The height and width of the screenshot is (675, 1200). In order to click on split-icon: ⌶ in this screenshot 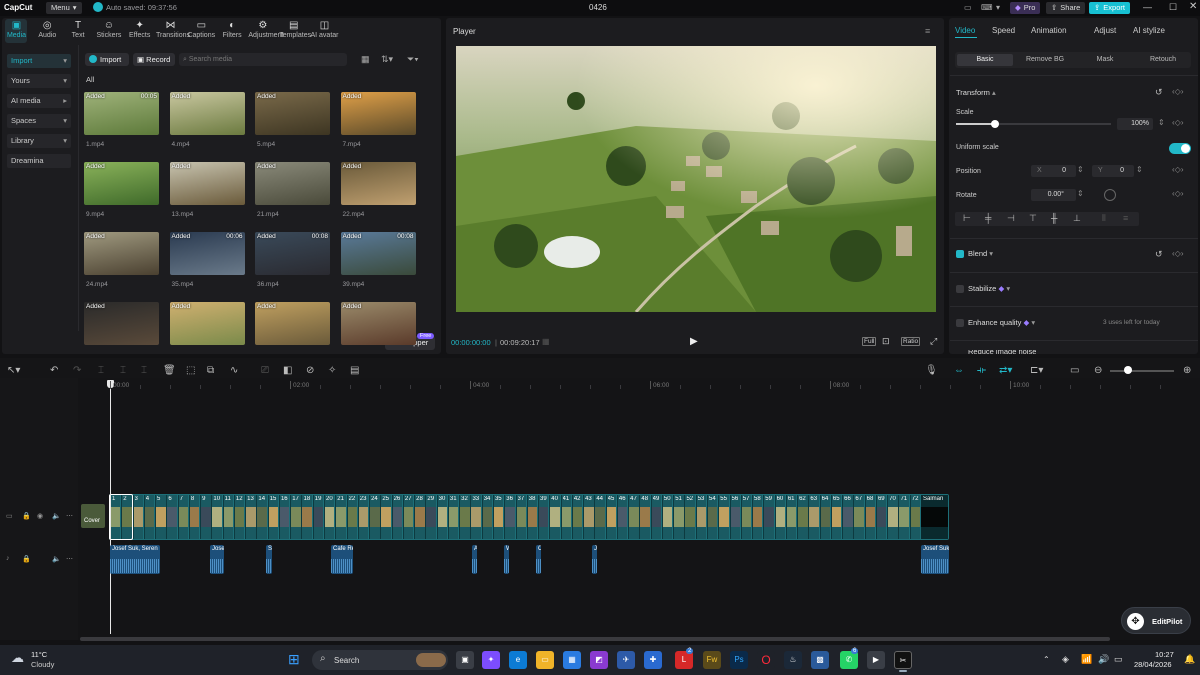, I will do `click(101, 370)`.